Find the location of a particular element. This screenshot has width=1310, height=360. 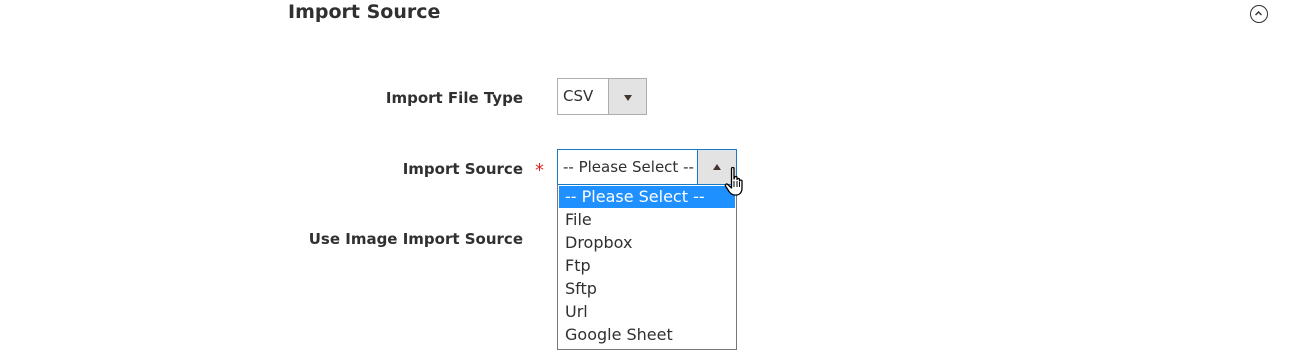

dropdown-option-ftp: Ftp is located at coordinates (647, 265).